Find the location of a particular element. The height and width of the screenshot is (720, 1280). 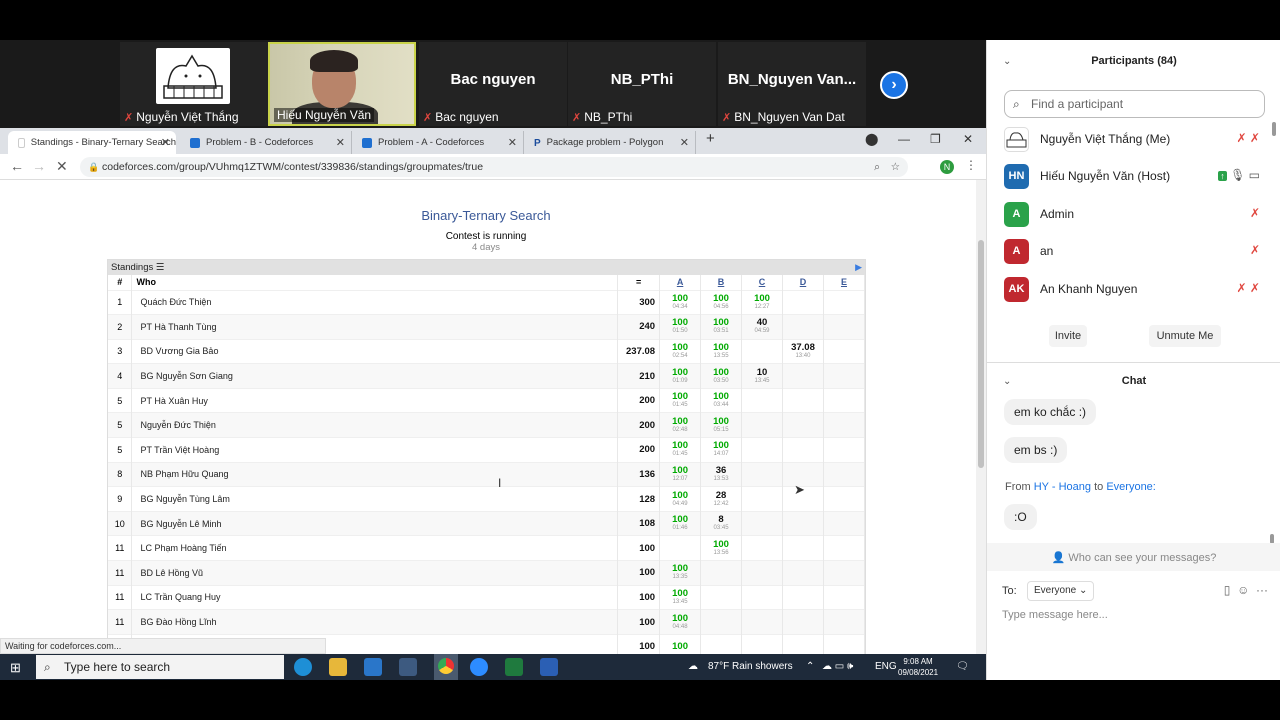

store-icon is located at coordinates (408, 667).